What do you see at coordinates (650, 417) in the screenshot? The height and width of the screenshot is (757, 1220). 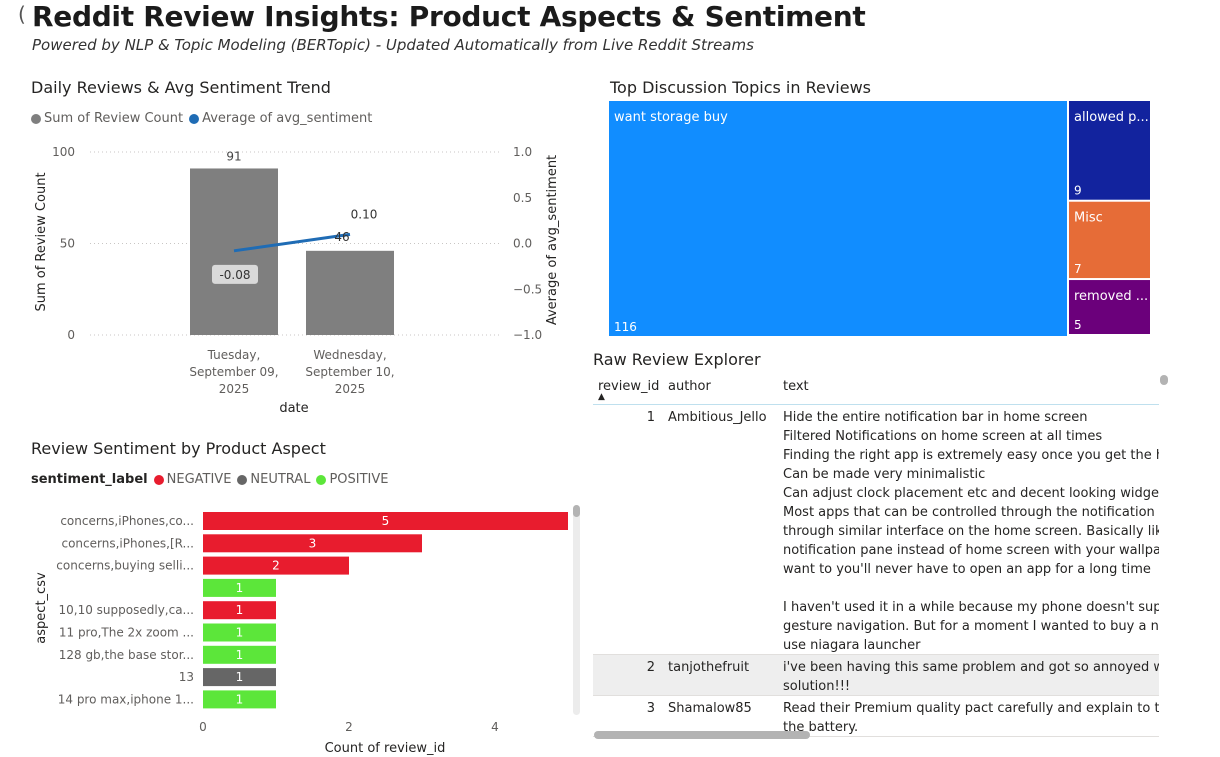 I see `cell-review-id: 1` at bounding box center [650, 417].